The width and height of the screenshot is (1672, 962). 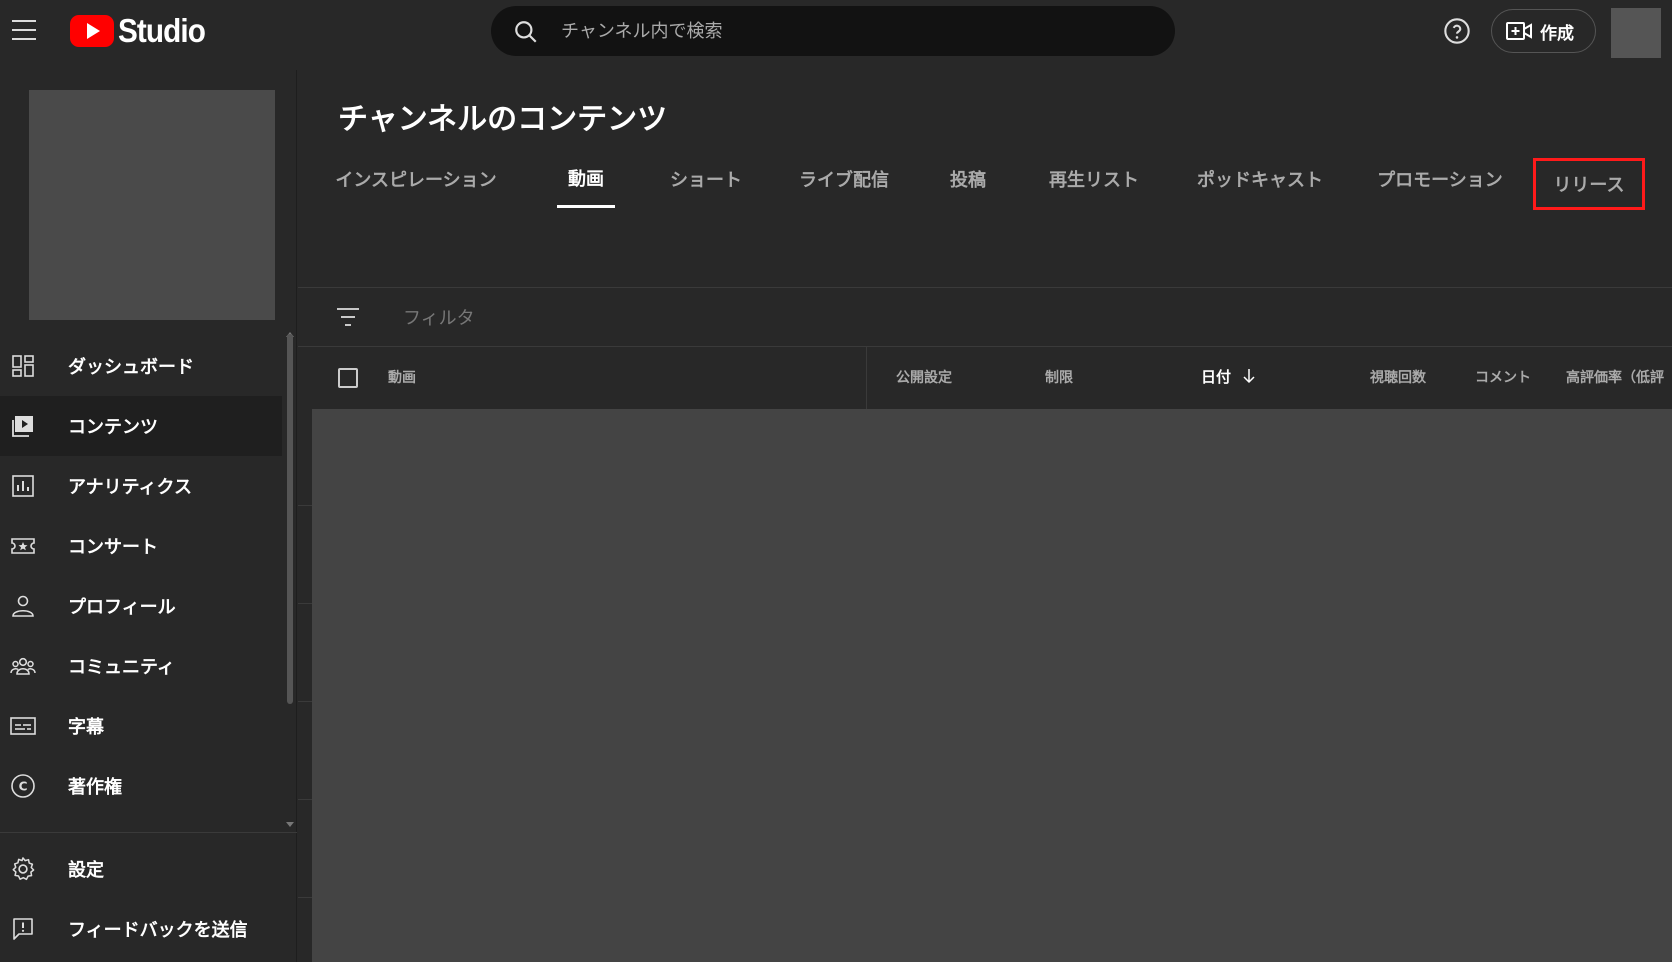 What do you see at coordinates (416, 179) in the screenshot?
I see `tab-inspiration: インスピレーション` at bounding box center [416, 179].